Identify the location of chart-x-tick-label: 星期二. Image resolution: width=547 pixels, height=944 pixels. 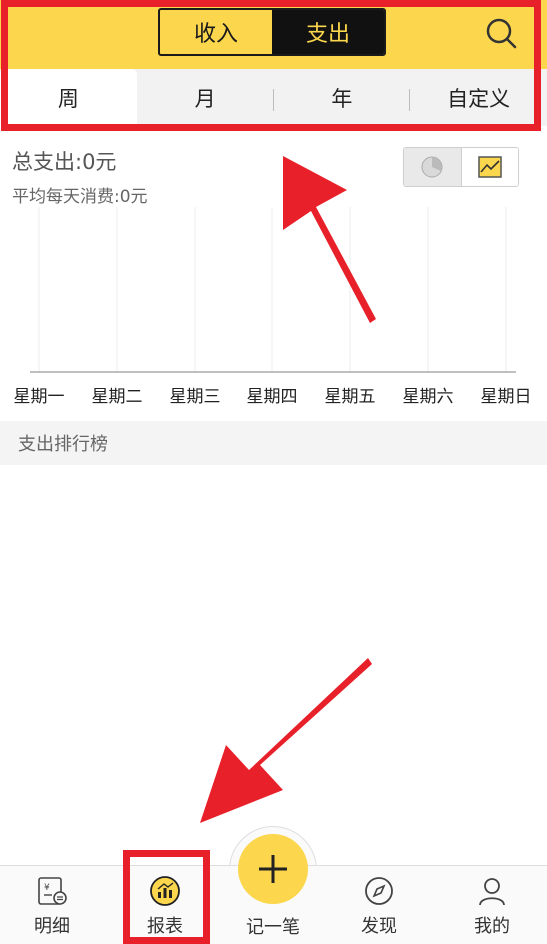
(117, 397).